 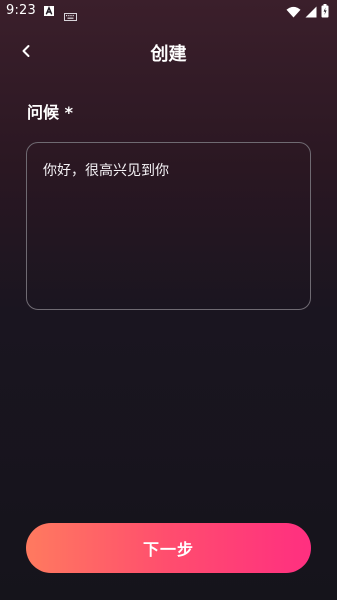 I want to click on text-a-icon, so click(x=49, y=11).